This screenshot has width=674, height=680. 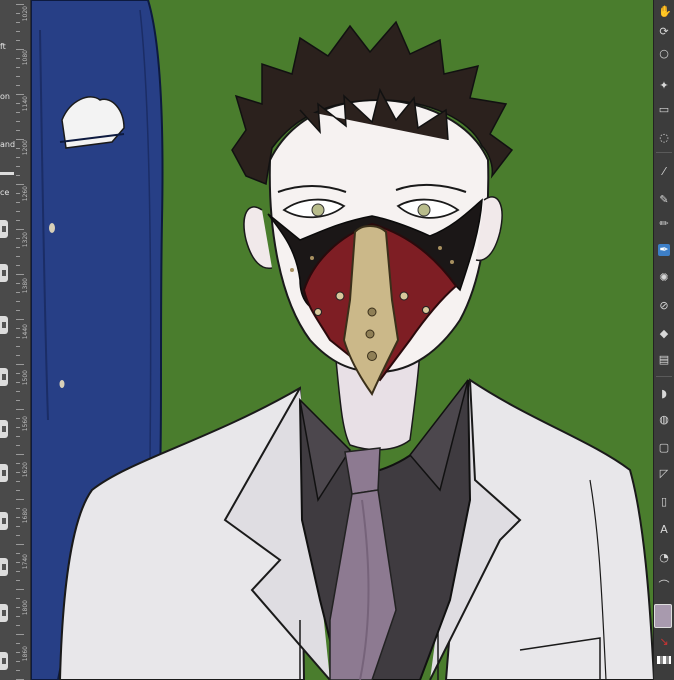 What do you see at coordinates (664, 660) in the screenshot?
I see `transparent-color-icon` at bounding box center [664, 660].